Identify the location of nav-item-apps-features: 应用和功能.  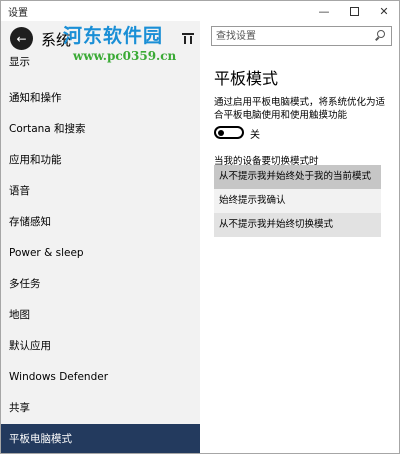
(100, 160).